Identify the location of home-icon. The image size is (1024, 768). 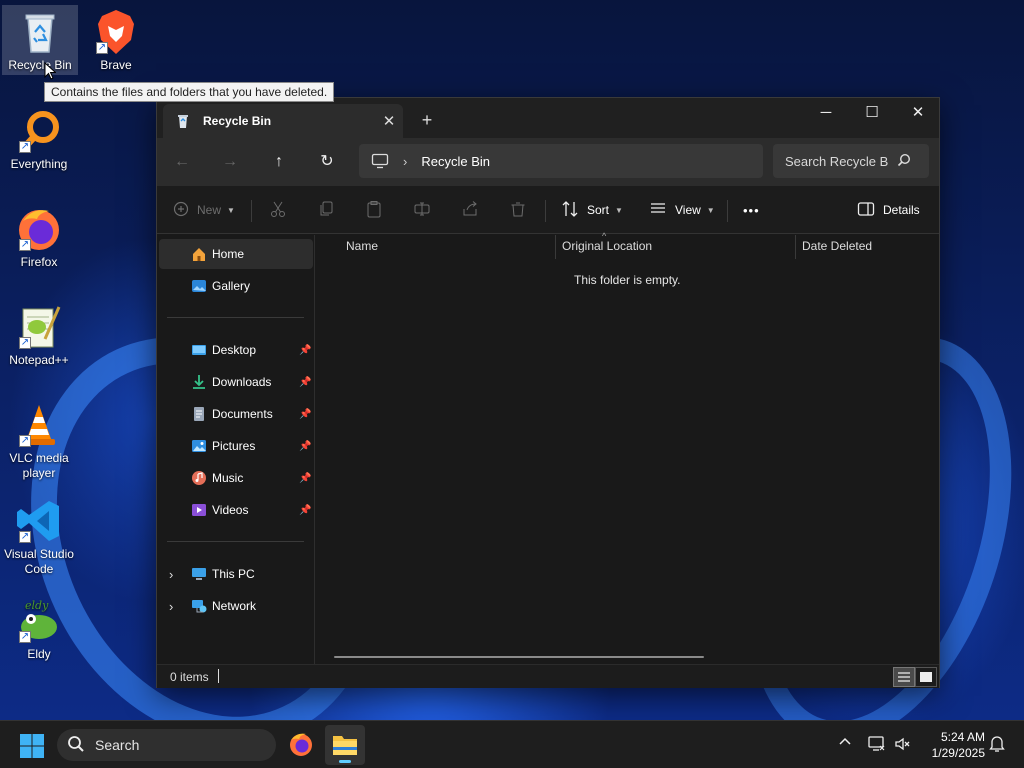
(199, 254).